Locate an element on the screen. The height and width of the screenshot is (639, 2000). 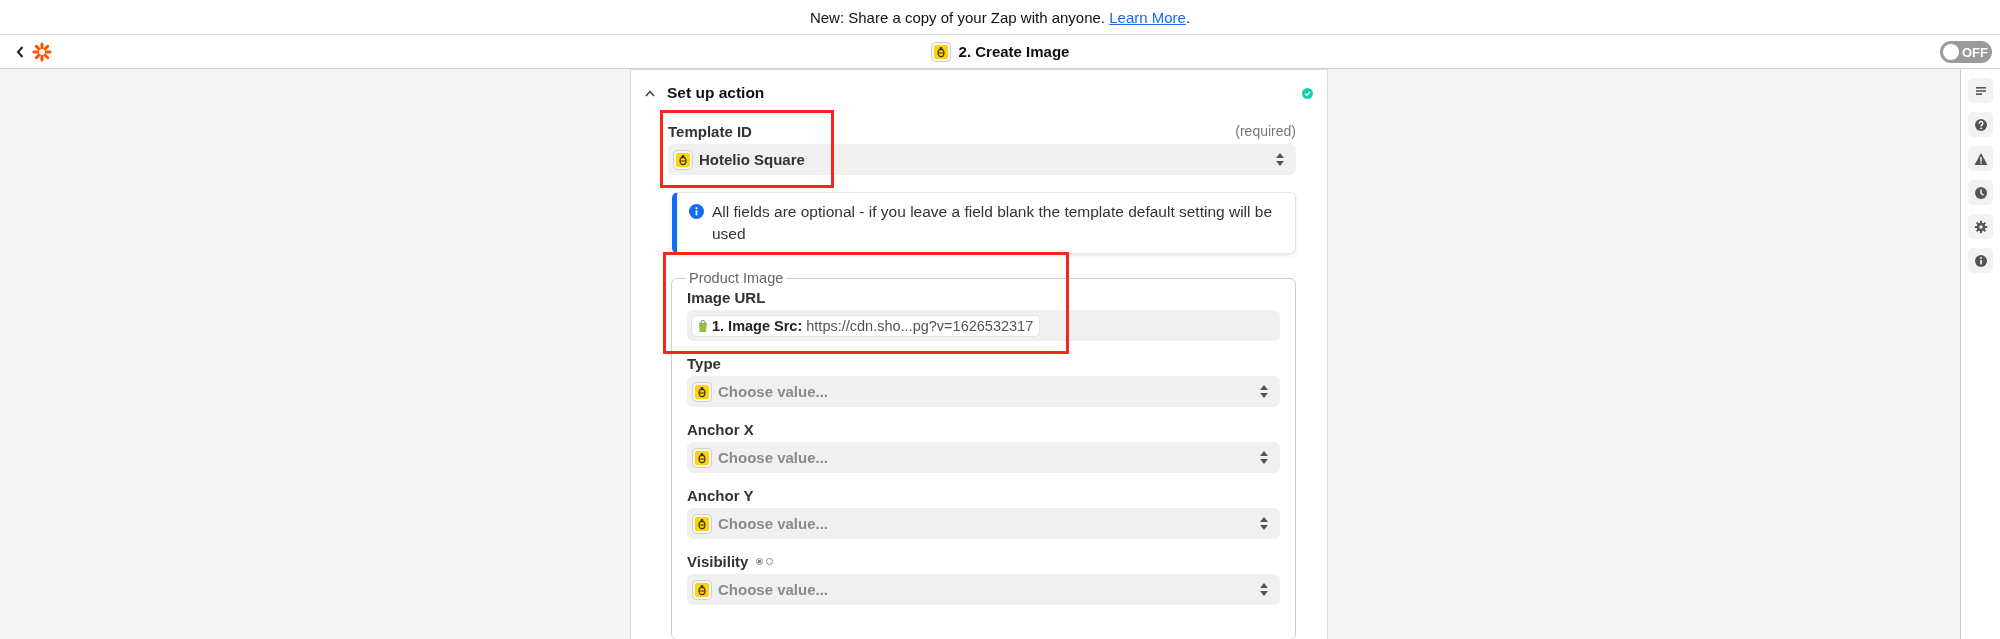
on-off-toggle: OFF is located at coordinates (1966, 52).